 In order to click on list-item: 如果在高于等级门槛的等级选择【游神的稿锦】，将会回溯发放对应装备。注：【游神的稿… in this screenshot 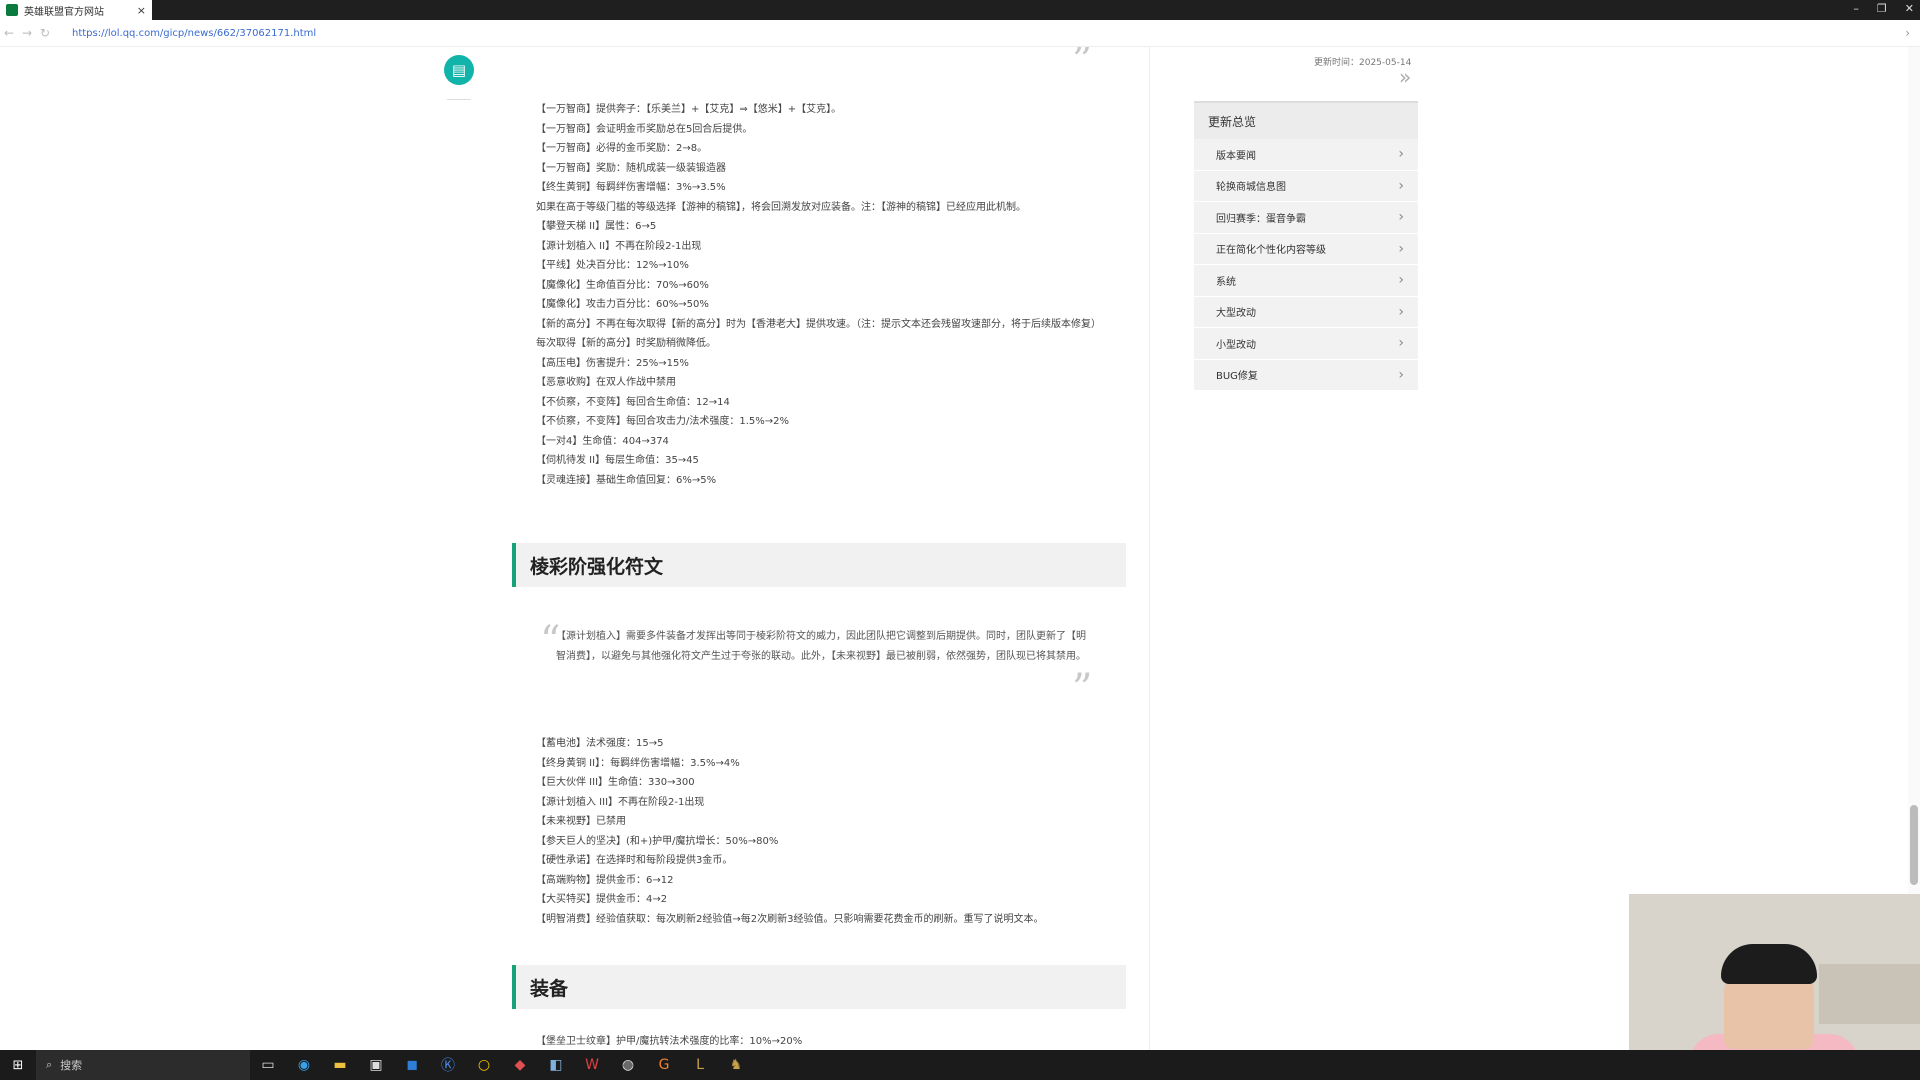, I will do `click(781, 207)`.